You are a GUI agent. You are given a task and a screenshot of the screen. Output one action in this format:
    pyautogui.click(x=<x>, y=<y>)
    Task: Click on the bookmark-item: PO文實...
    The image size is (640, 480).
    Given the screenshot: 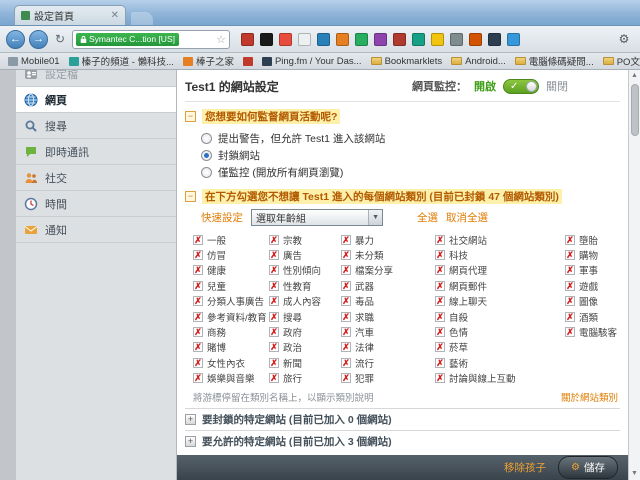 What is the action you would take?
    pyautogui.click(x=621, y=61)
    